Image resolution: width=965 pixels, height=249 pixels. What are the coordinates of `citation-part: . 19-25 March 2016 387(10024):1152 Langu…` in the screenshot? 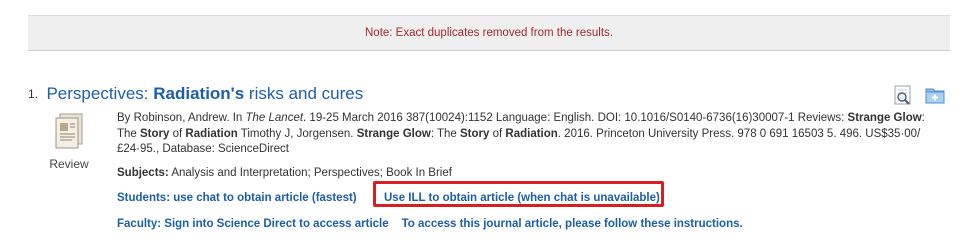 It's located at (575, 118).